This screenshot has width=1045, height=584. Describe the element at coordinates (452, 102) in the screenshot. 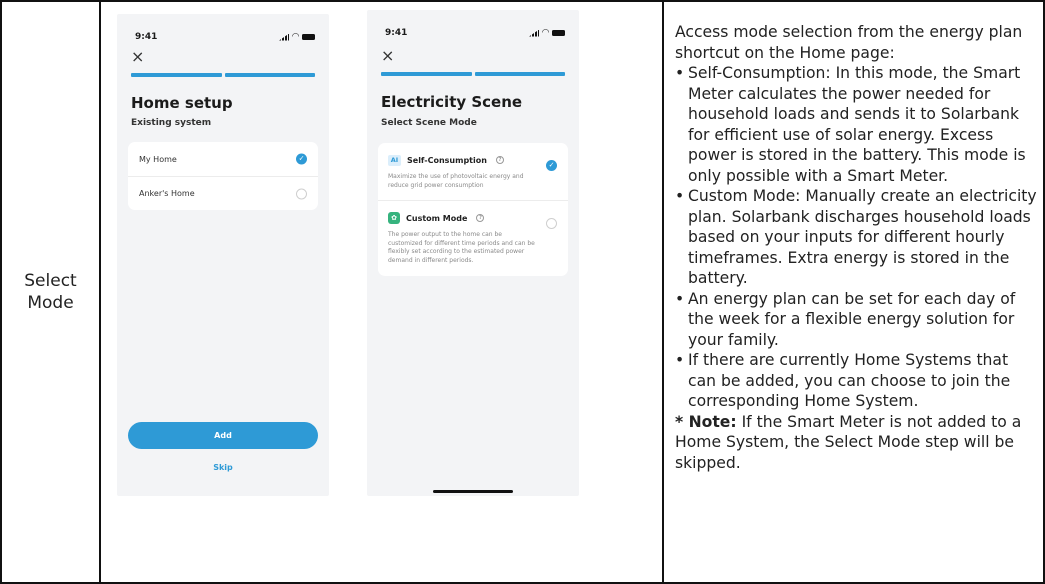

I see `page-title: Electricity Scene` at that location.